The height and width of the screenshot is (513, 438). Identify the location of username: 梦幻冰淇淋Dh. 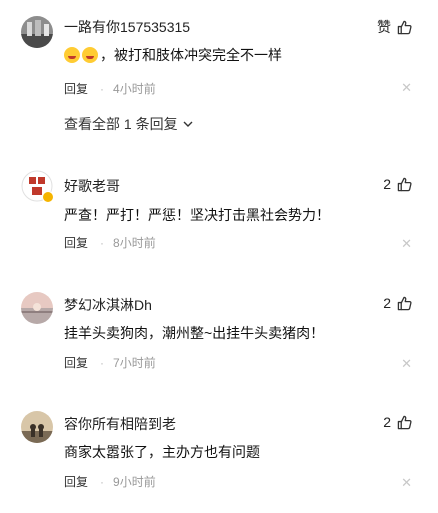
(108, 305).